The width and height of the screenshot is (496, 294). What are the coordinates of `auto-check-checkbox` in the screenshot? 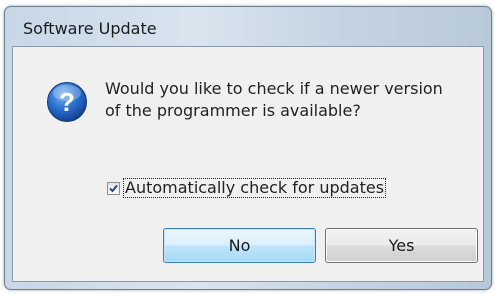 It's located at (113, 188).